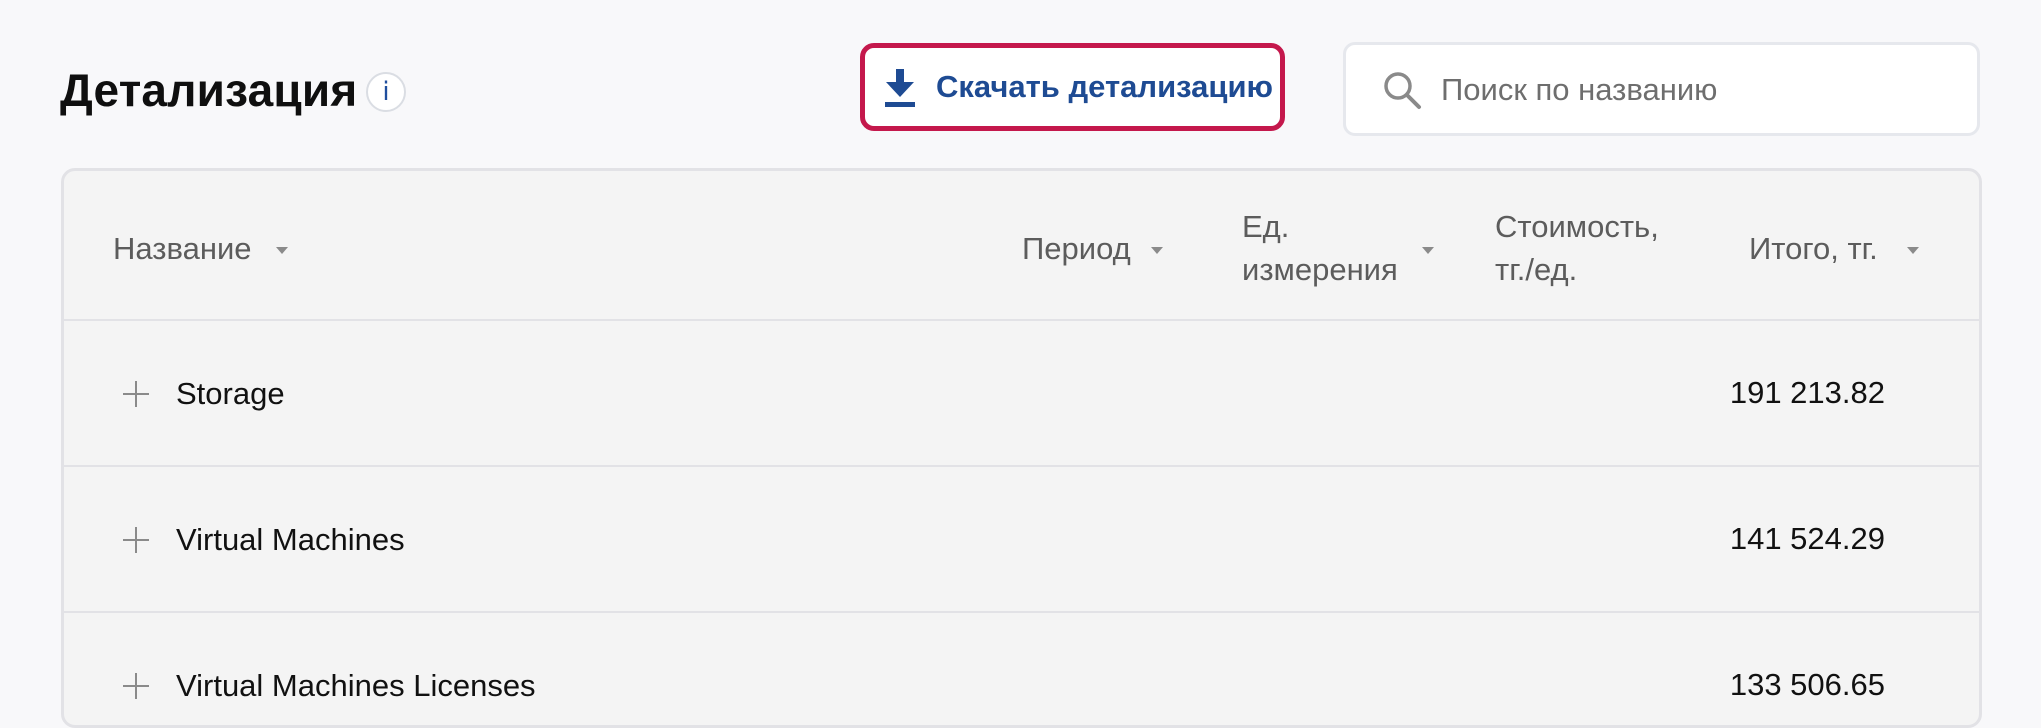 The height and width of the screenshot is (728, 2041). I want to click on download-icon, so click(900, 88).